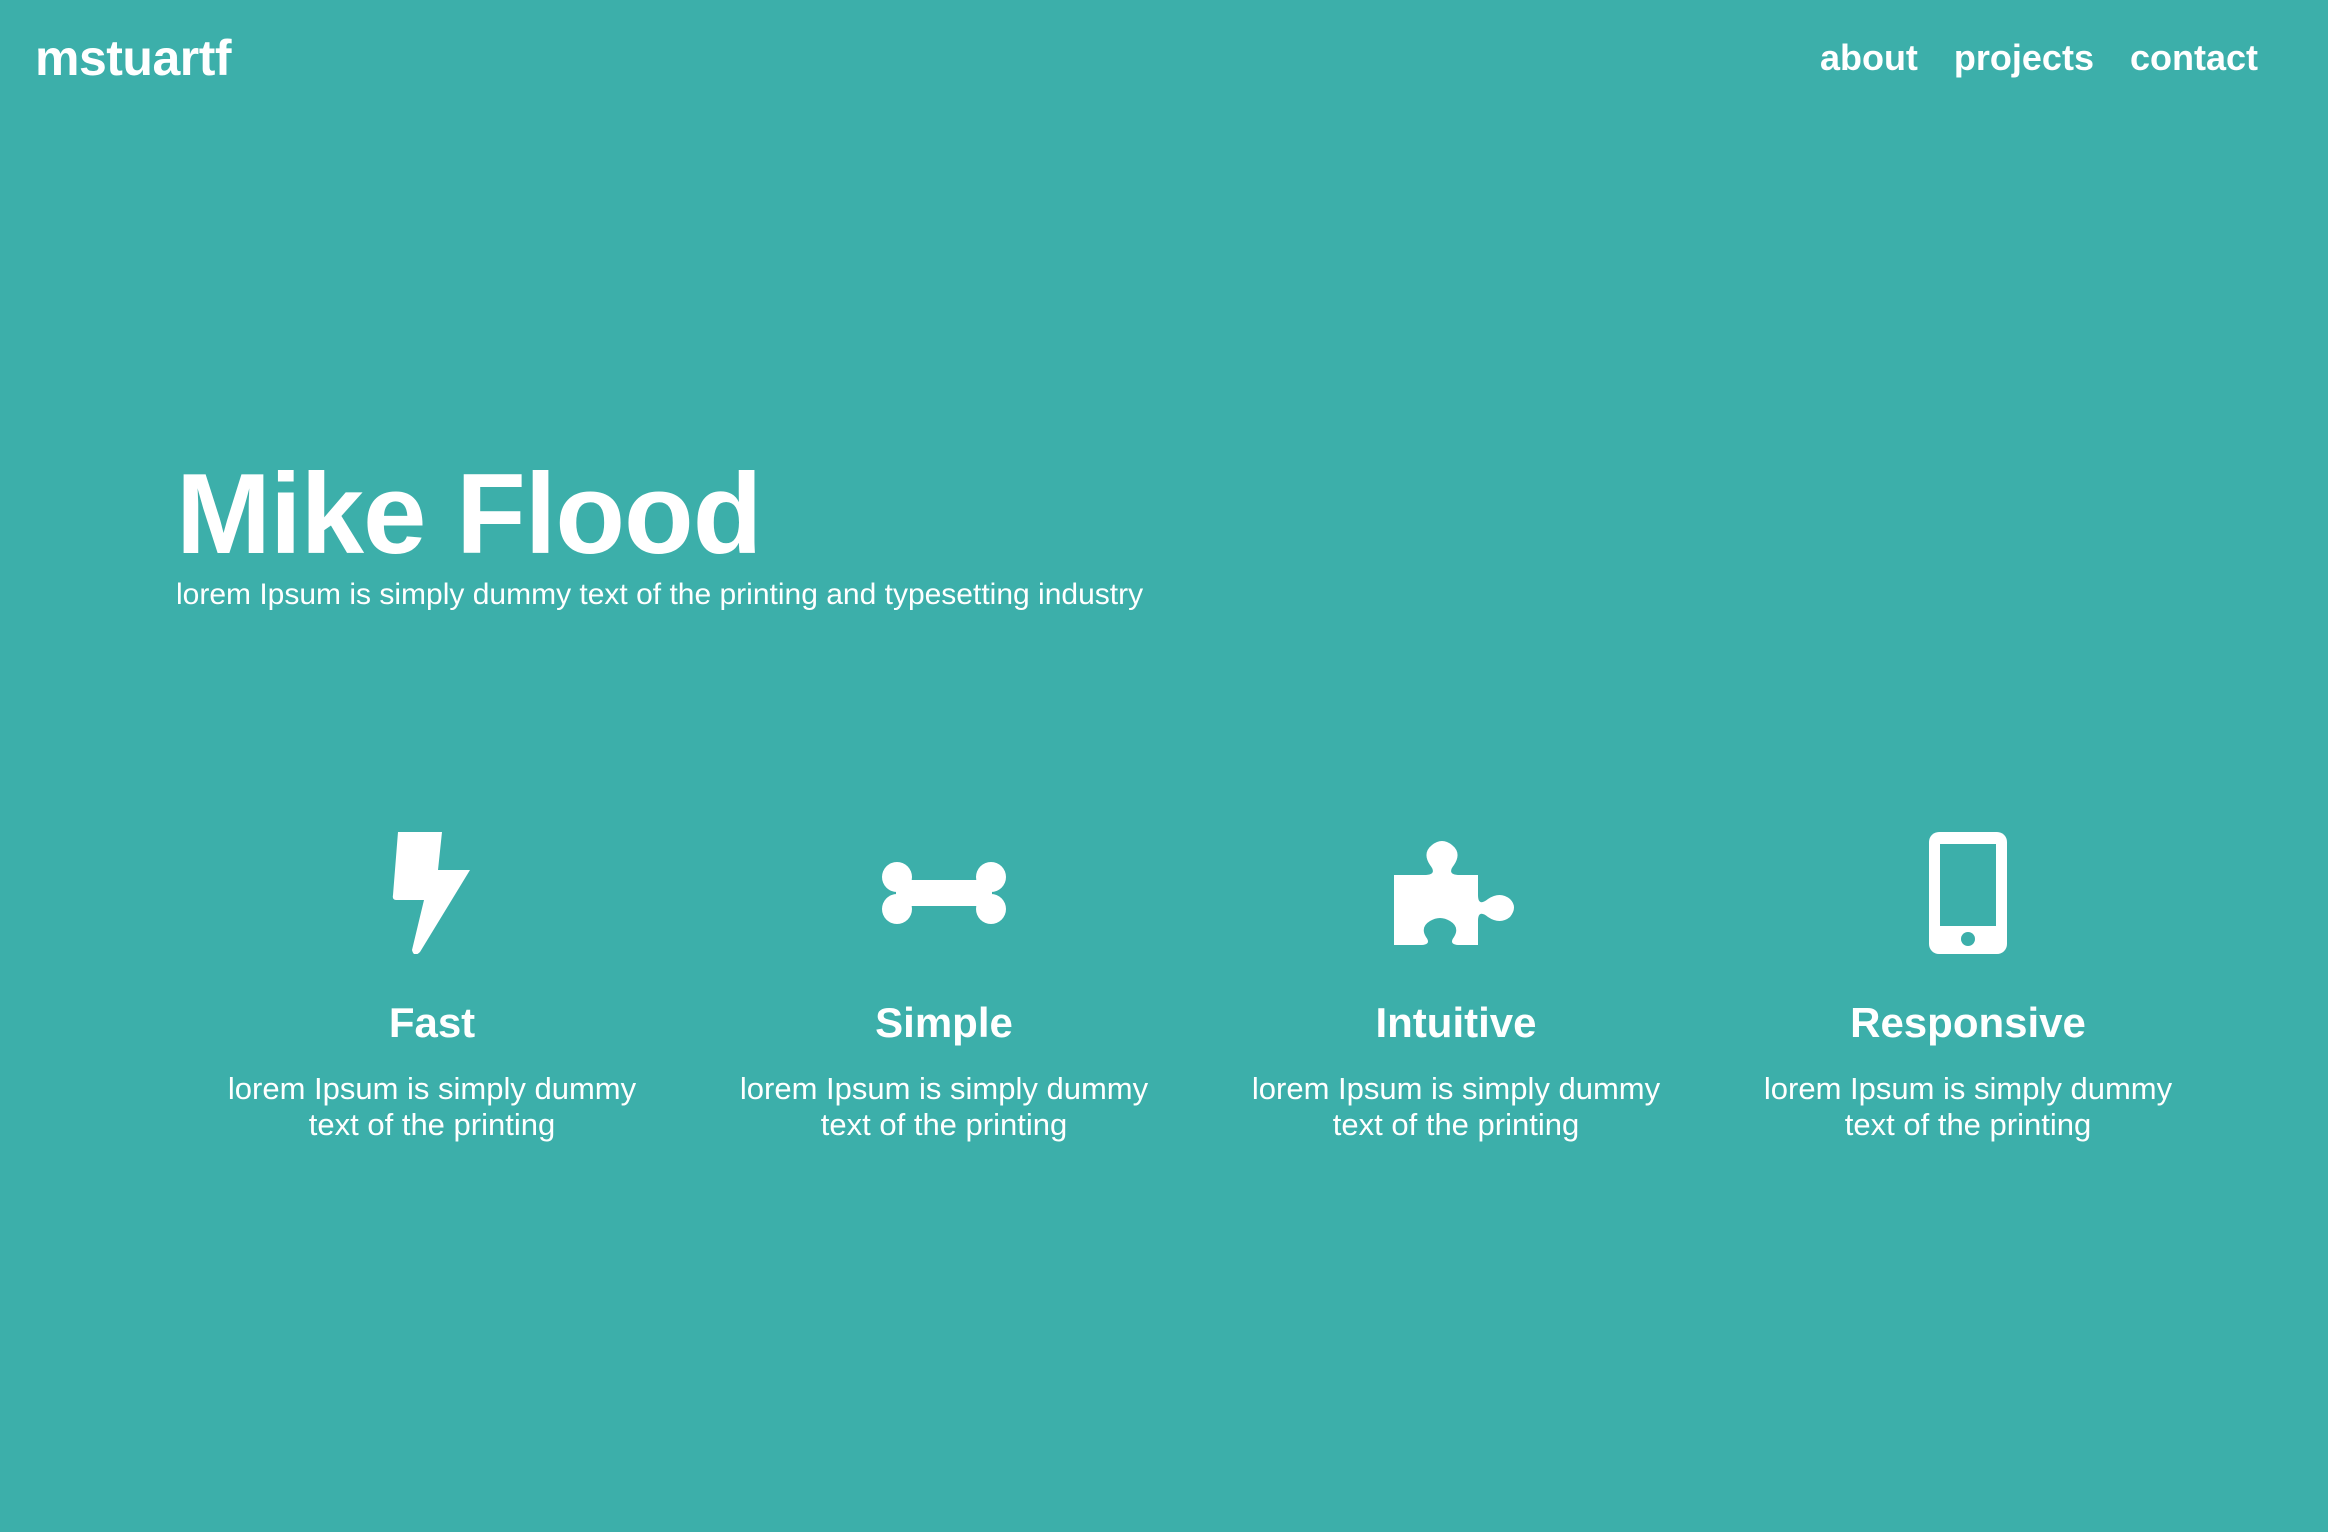 The height and width of the screenshot is (1532, 2328). I want to click on mobile-phone-icon, so click(1968, 892).